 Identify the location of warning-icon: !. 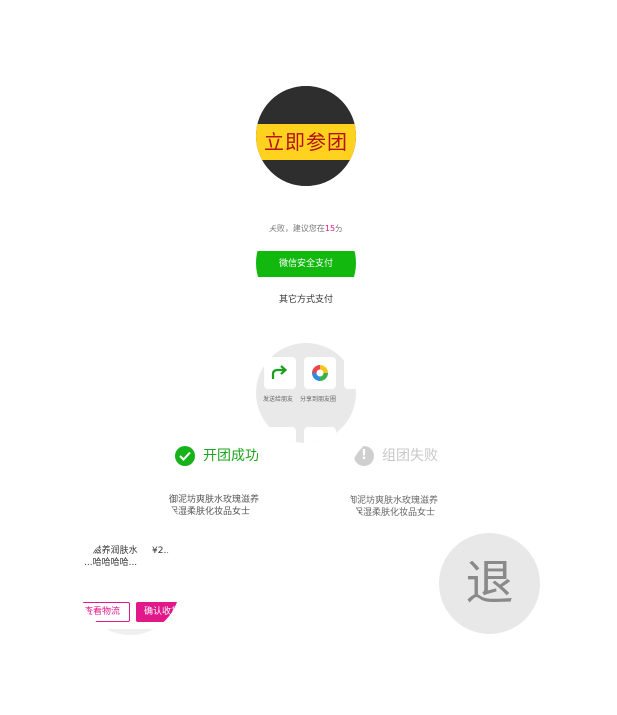
(364, 456).